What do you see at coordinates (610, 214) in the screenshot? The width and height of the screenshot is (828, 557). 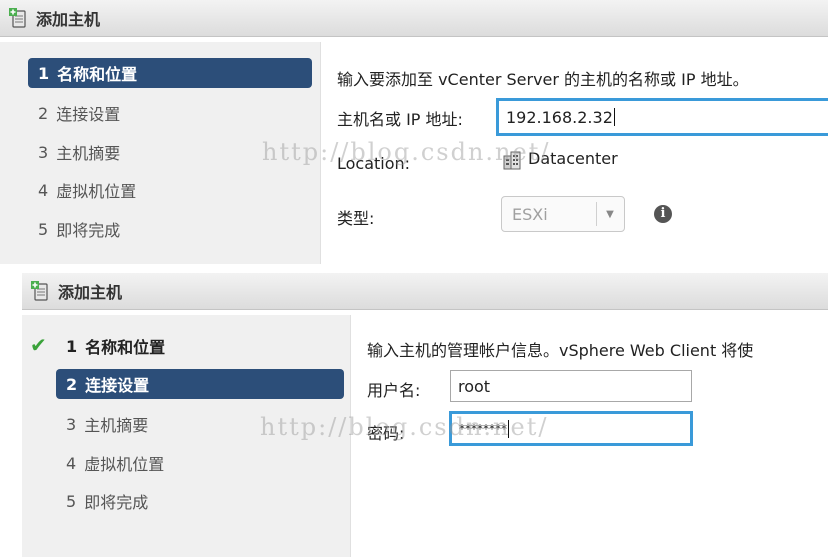 I see `chevron-down-icon: ▼` at bounding box center [610, 214].